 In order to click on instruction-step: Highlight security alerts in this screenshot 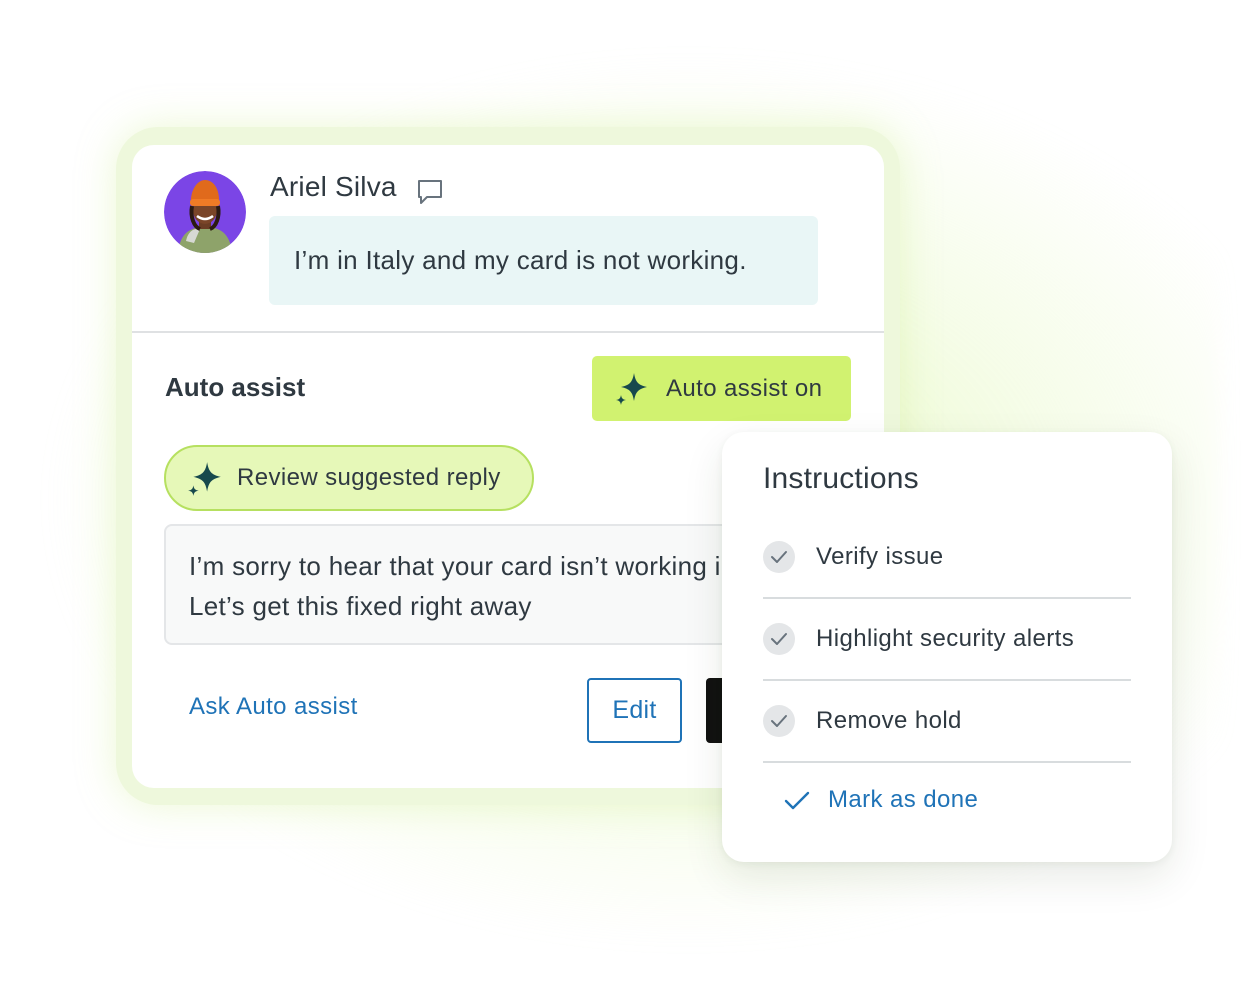, I will do `click(947, 640)`.